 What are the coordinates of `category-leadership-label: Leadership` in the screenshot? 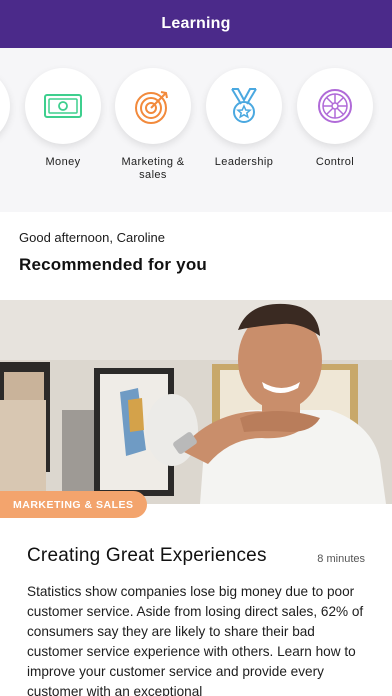 It's located at (244, 162).